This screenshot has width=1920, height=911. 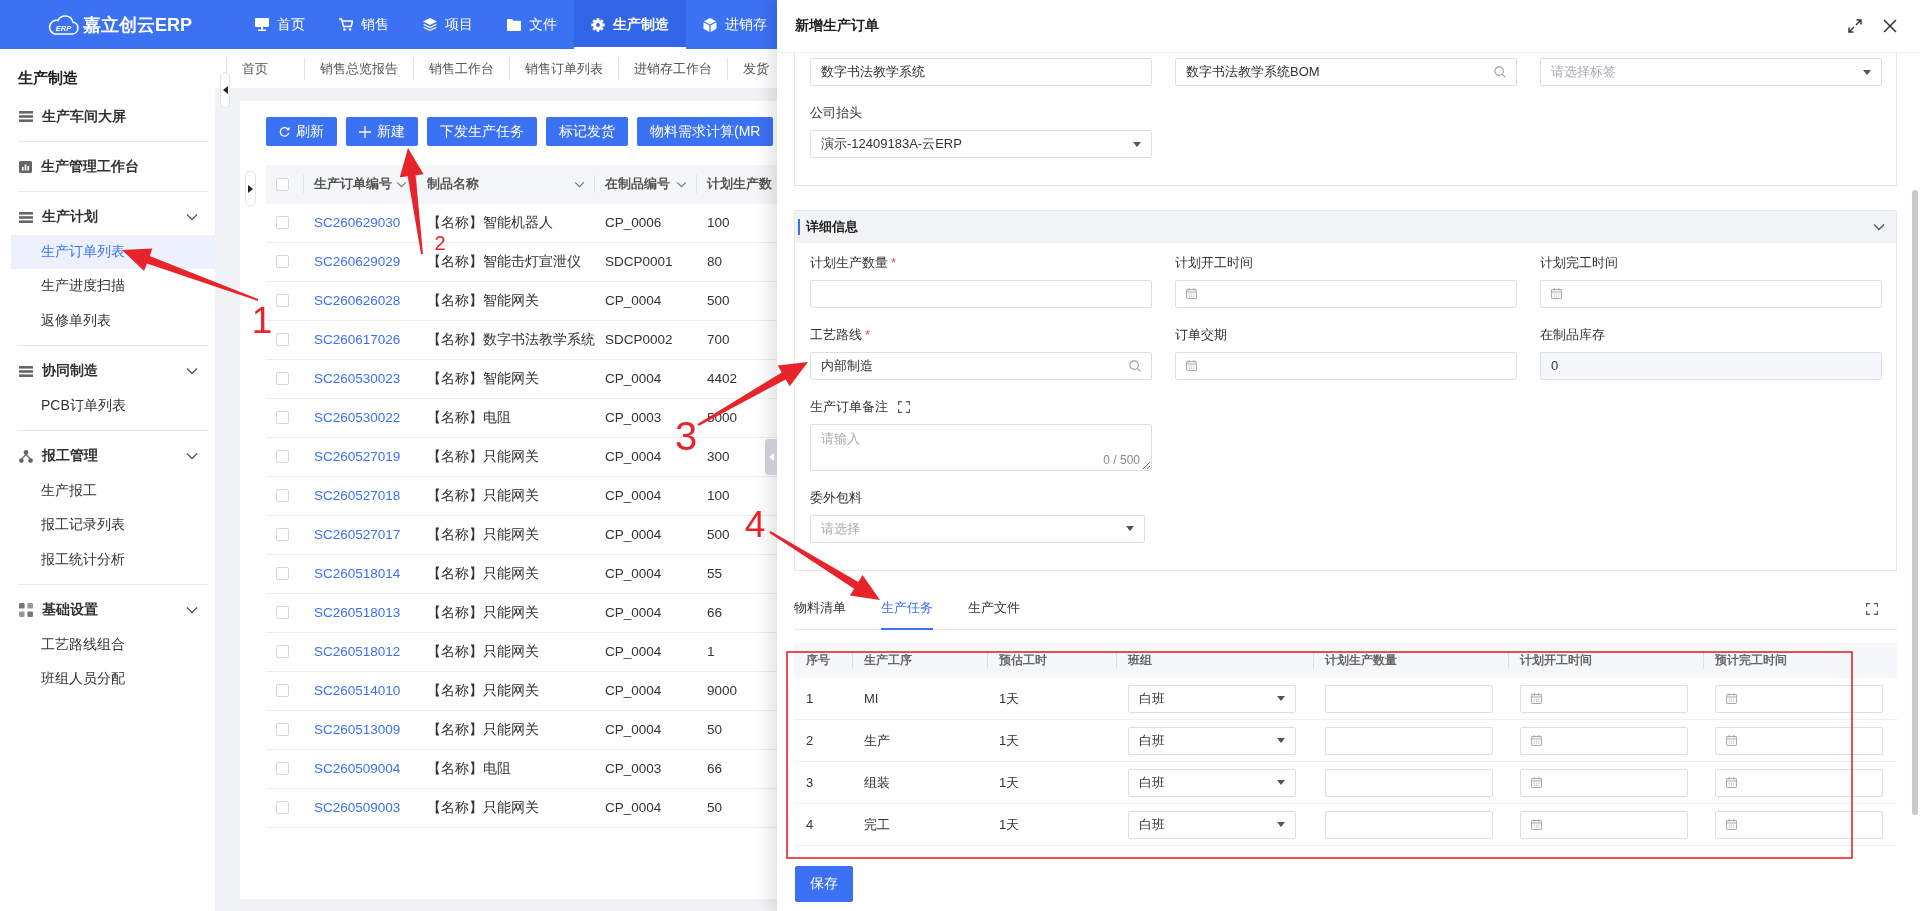 I want to click on order-number-link: SC260518013, so click(x=357, y=612).